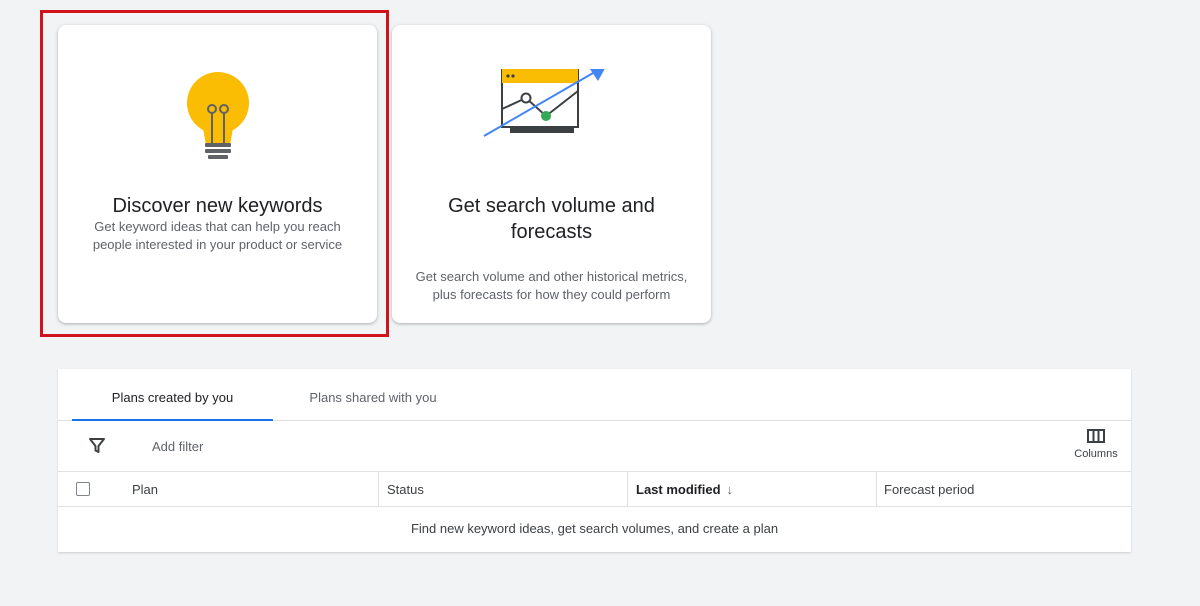 The height and width of the screenshot is (606, 1200). I want to click on sort-arrow-down-icon: ↓, so click(730, 489).